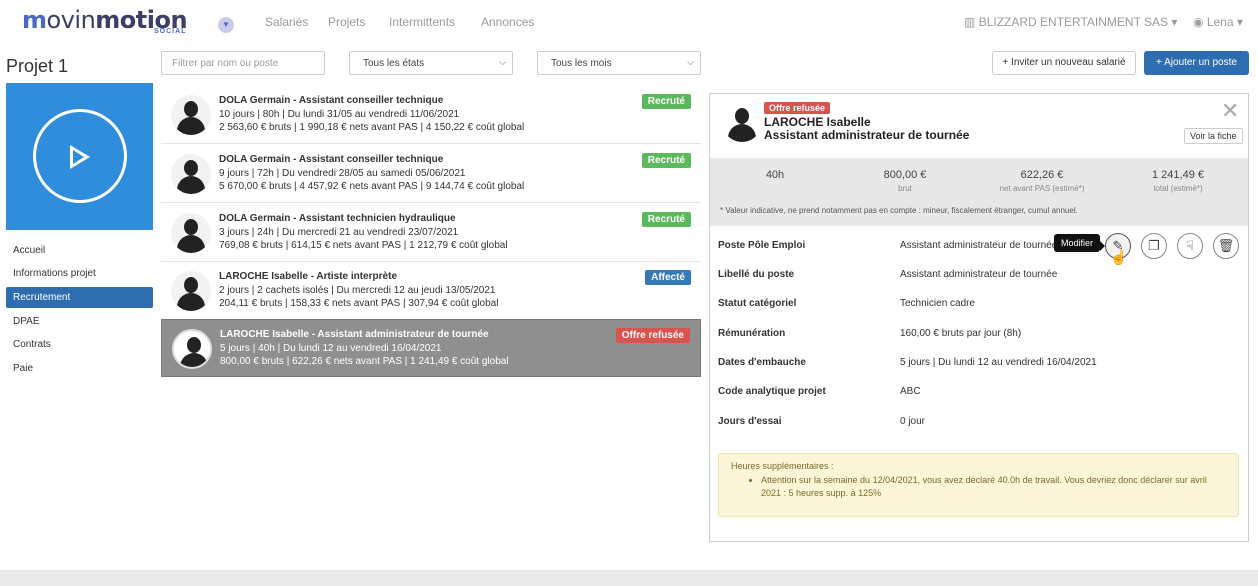 The image size is (1258, 586). I want to click on thumbs-down-icon: ☟, so click(1190, 246).